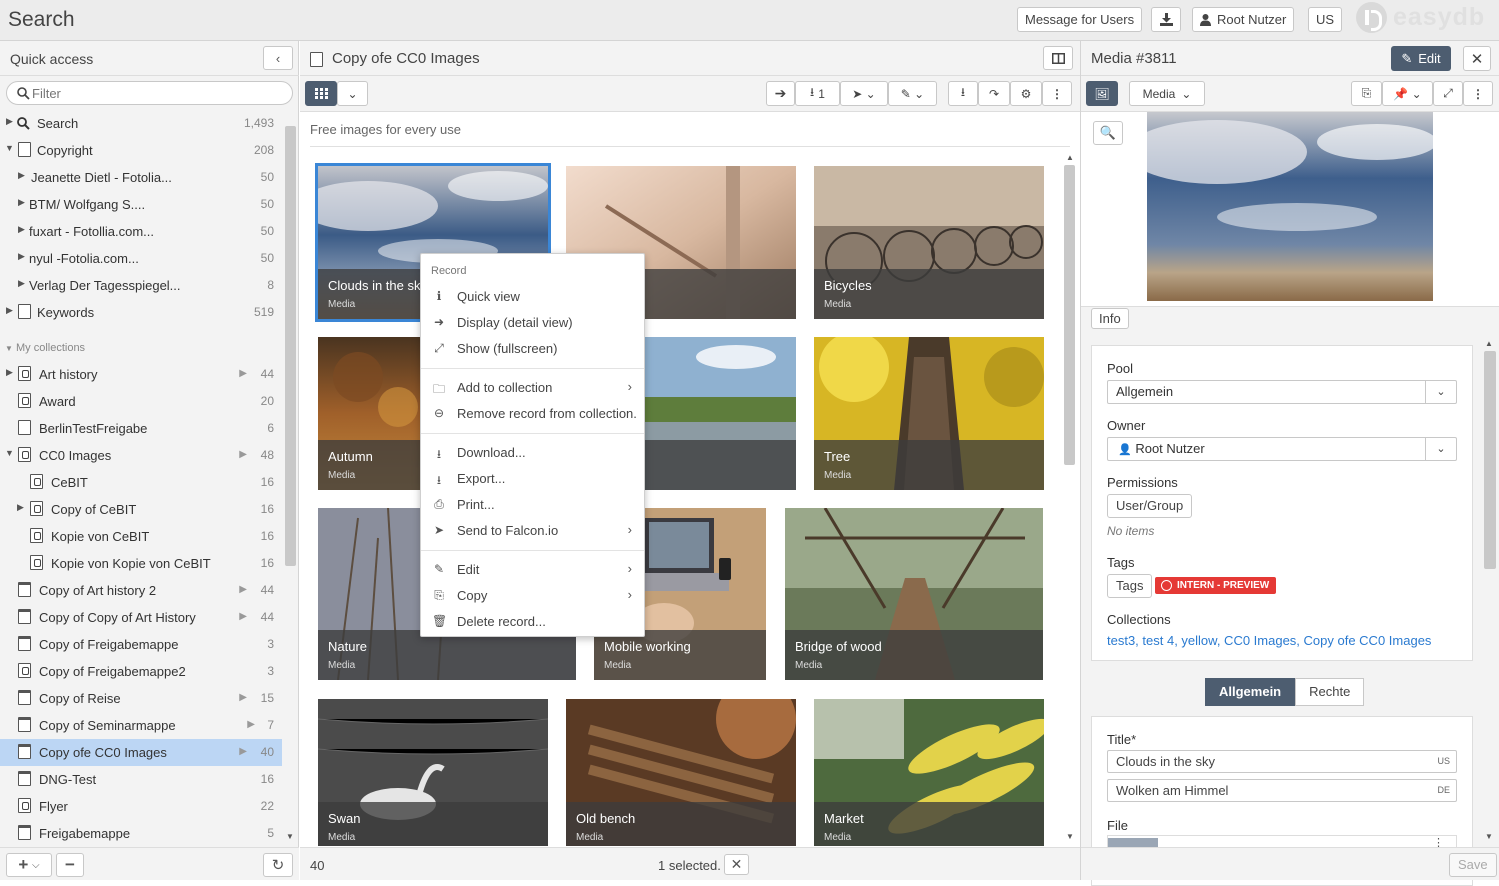 The height and width of the screenshot is (886, 1499). Describe the element at coordinates (141, 428) in the screenshot. I see `sidebar-collection-item: BerlinTestFreigabe 6` at that location.